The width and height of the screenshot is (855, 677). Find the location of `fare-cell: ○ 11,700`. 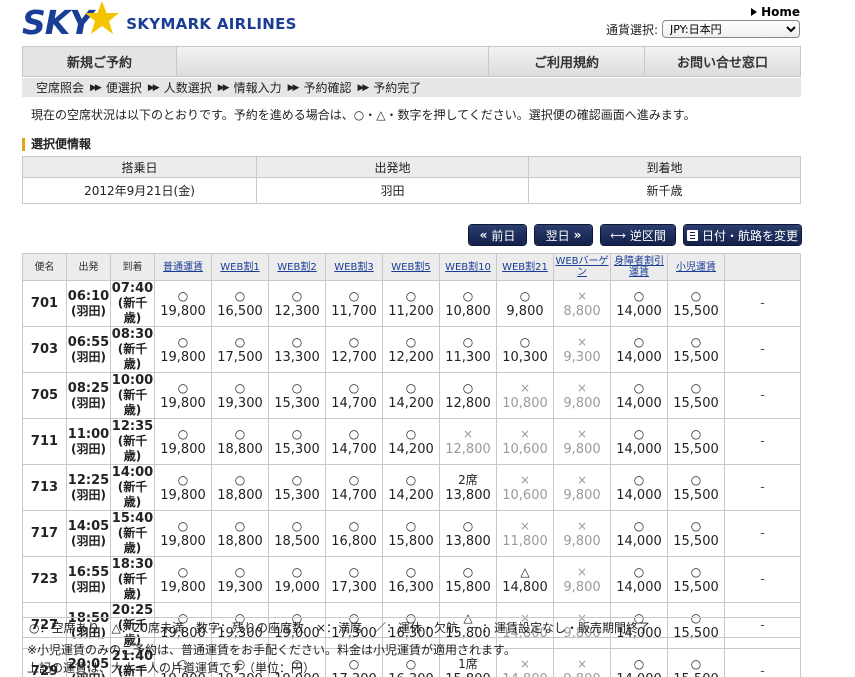

fare-cell: ○ 11,700 is located at coordinates (354, 303).